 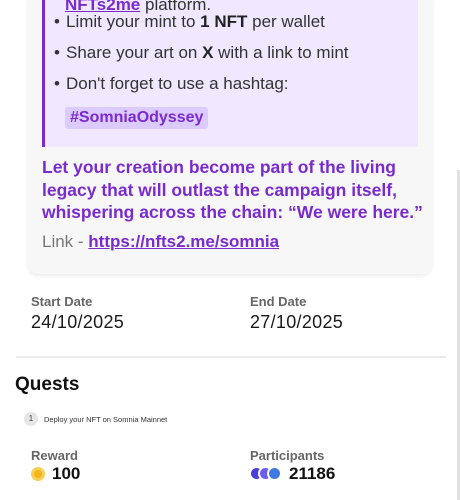 What do you see at coordinates (171, 83) in the screenshot?
I see `bullet-hashtag: • Don't forget to use a hashtag:` at bounding box center [171, 83].